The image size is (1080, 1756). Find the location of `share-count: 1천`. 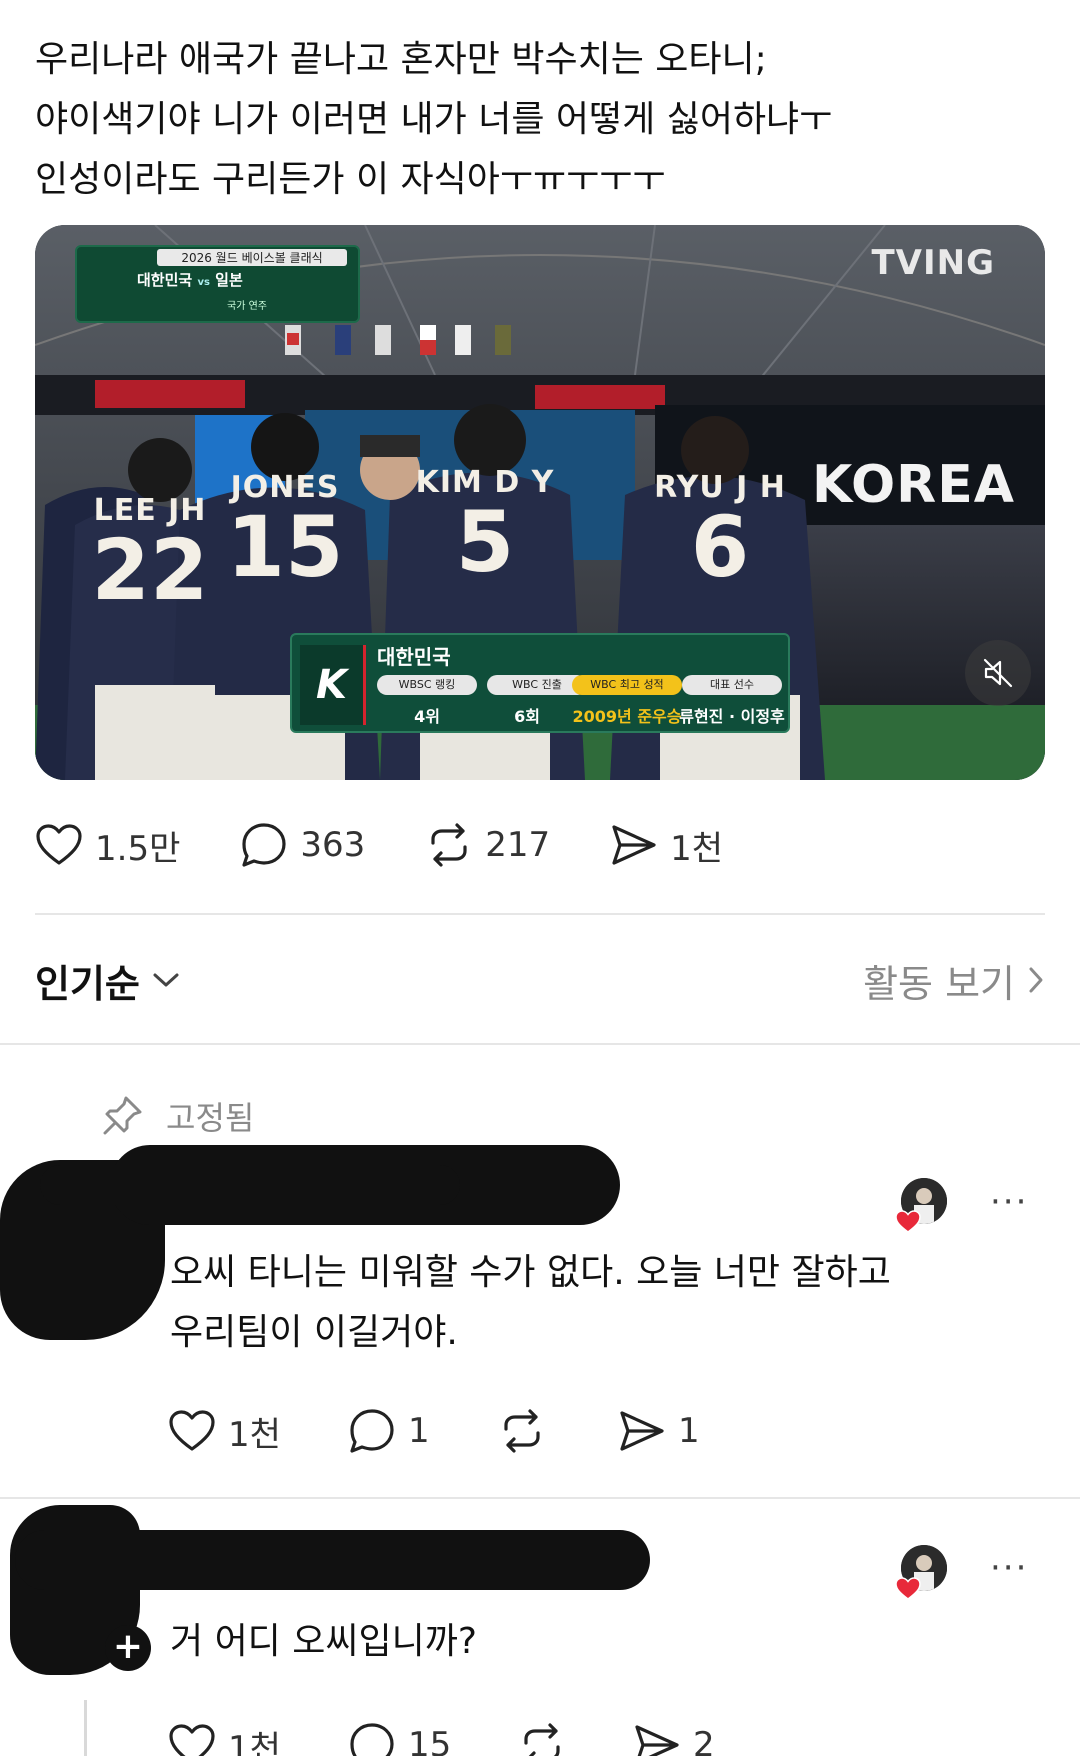

share-count: 1천 is located at coordinates (697, 848).